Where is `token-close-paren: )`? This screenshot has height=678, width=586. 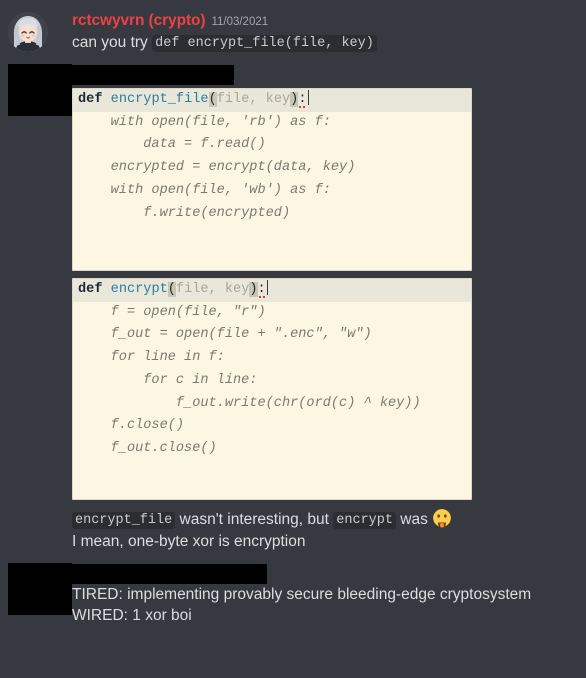 token-close-paren: ) is located at coordinates (253, 289).